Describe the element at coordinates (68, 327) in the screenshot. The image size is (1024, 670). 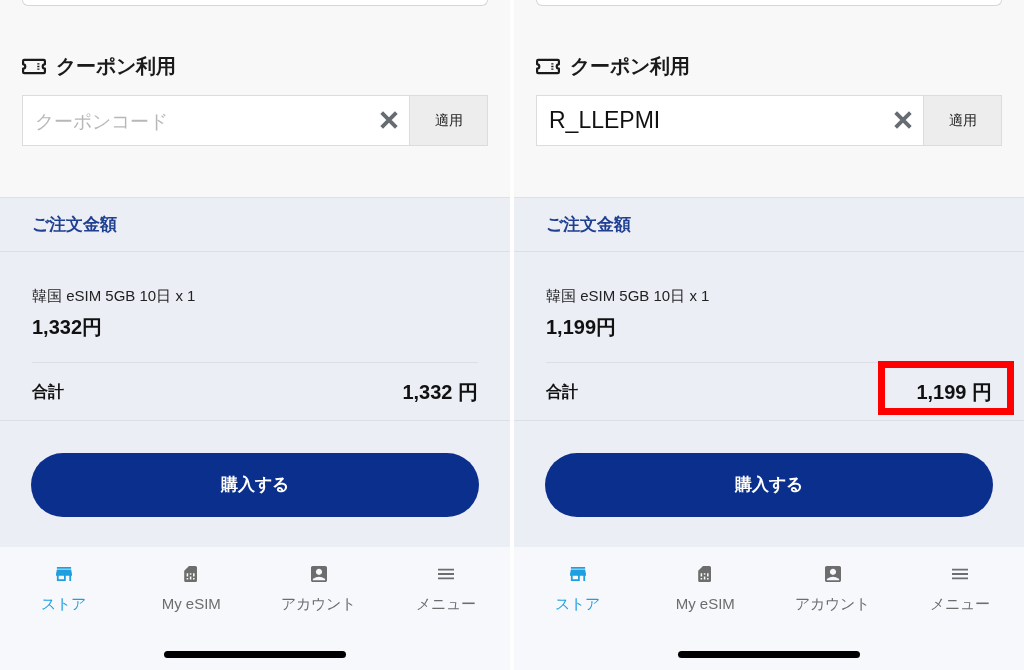
I see `item-price: 1,332円` at that location.